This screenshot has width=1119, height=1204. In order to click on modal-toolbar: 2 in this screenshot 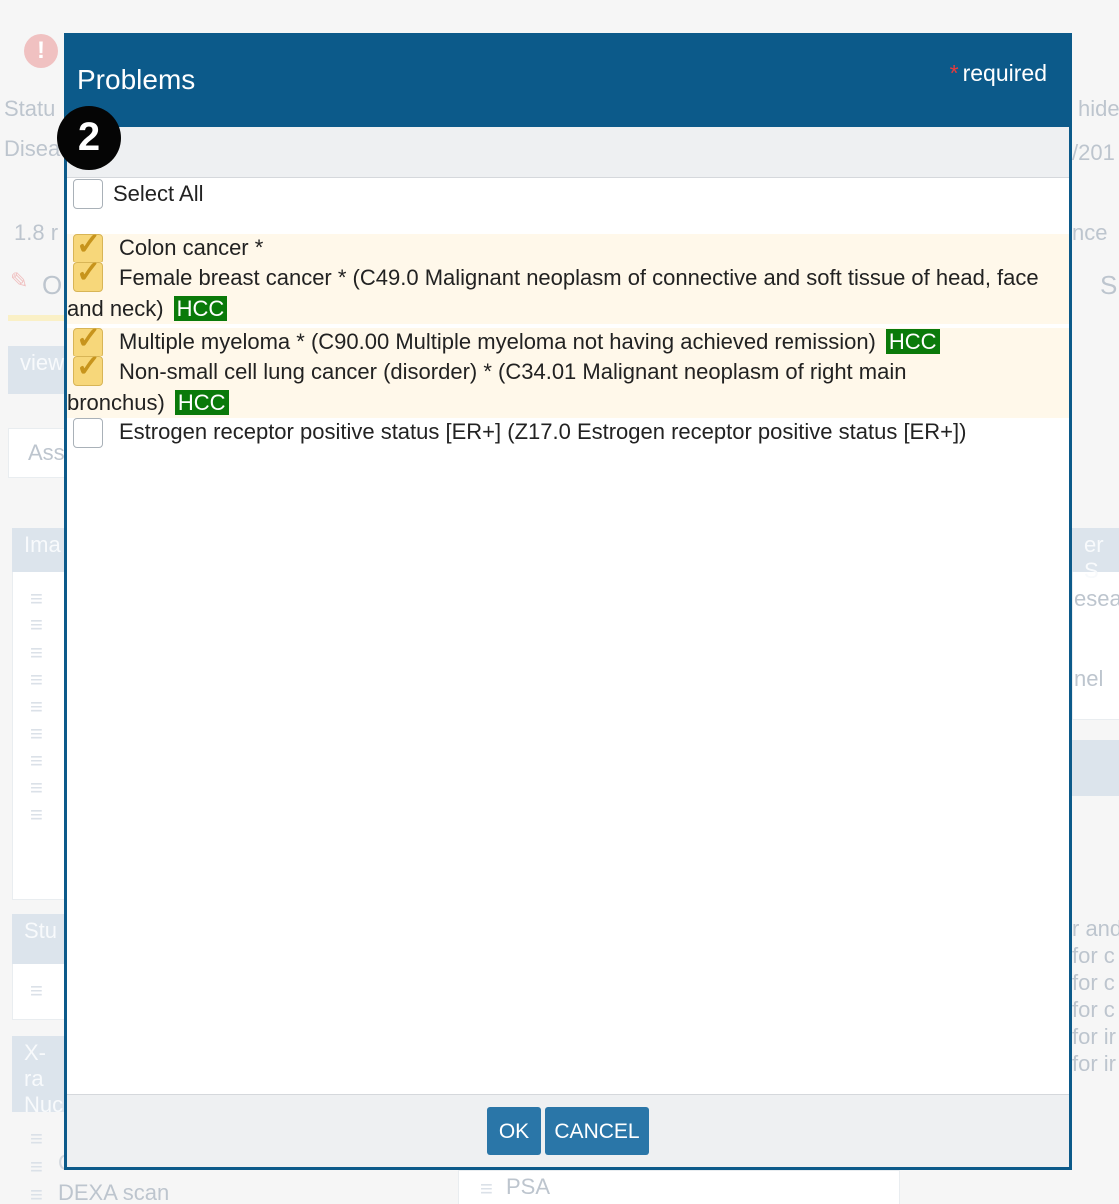, I will do `click(563, 142)`.